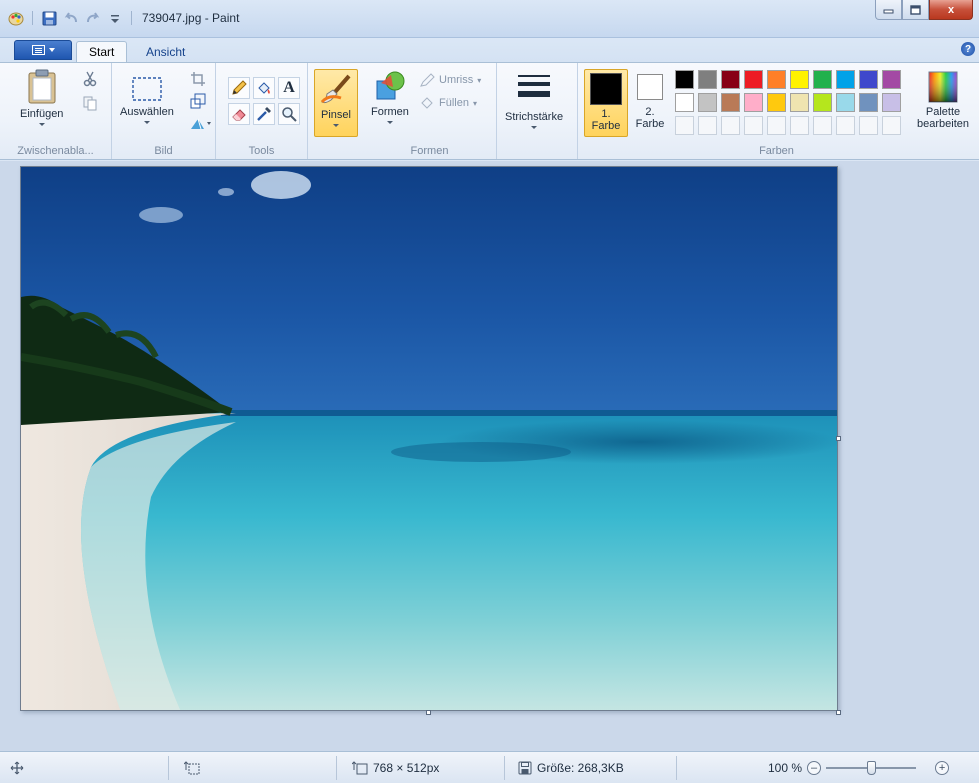 The height and width of the screenshot is (783, 979). Describe the element at coordinates (198, 101) in the screenshot. I see `resize-icon` at that location.